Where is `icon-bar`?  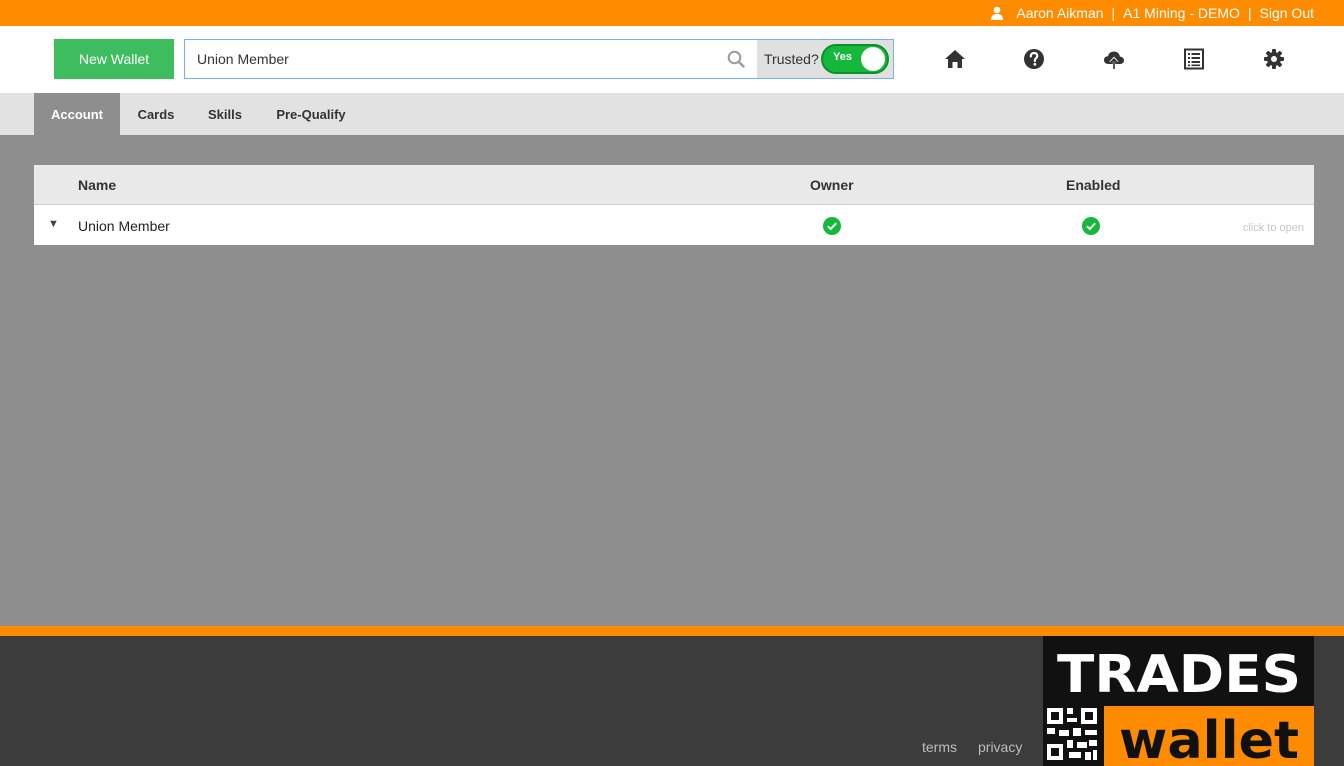 icon-bar is located at coordinates (1129, 59).